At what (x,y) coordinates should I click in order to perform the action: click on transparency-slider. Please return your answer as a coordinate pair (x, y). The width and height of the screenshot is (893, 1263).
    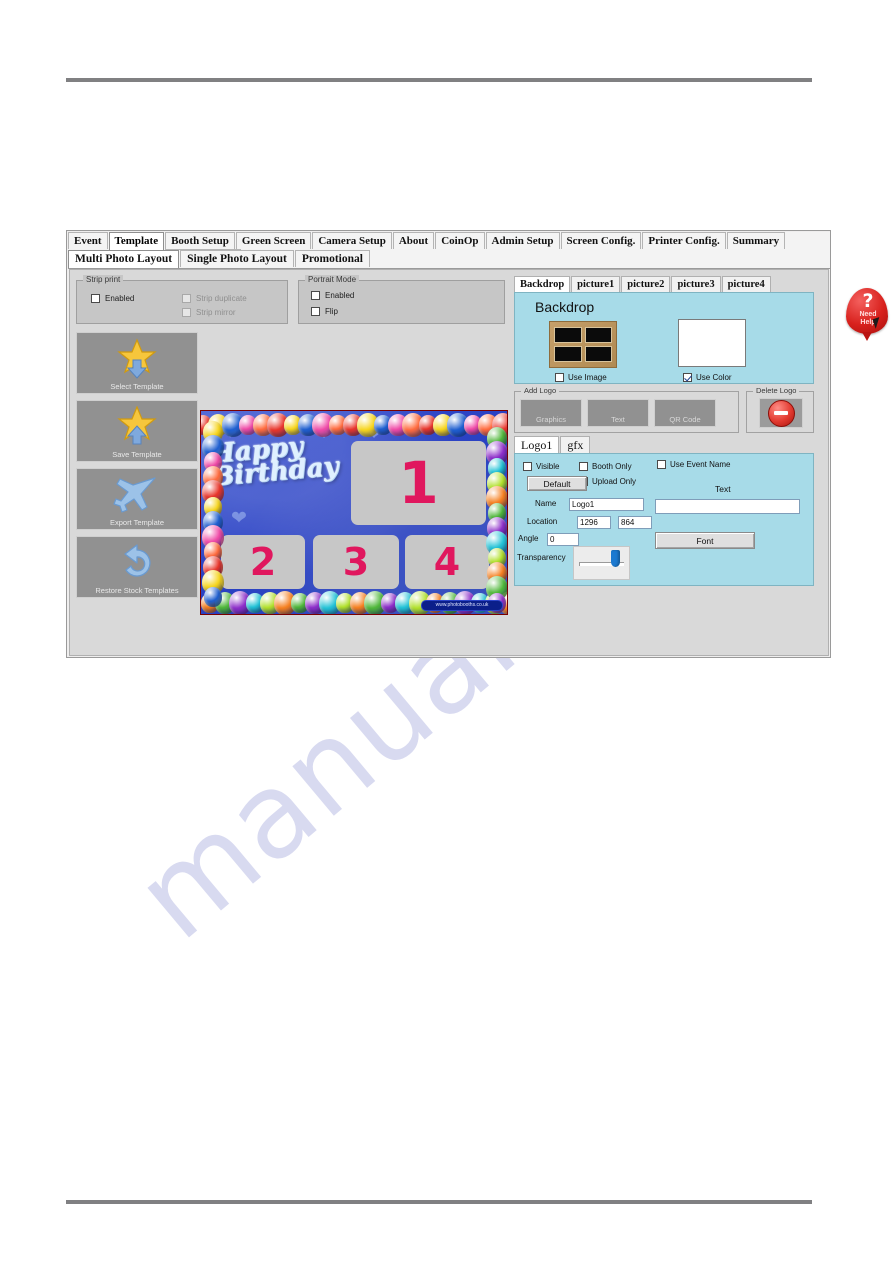
    Looking at the image, I should click on (601, 563).